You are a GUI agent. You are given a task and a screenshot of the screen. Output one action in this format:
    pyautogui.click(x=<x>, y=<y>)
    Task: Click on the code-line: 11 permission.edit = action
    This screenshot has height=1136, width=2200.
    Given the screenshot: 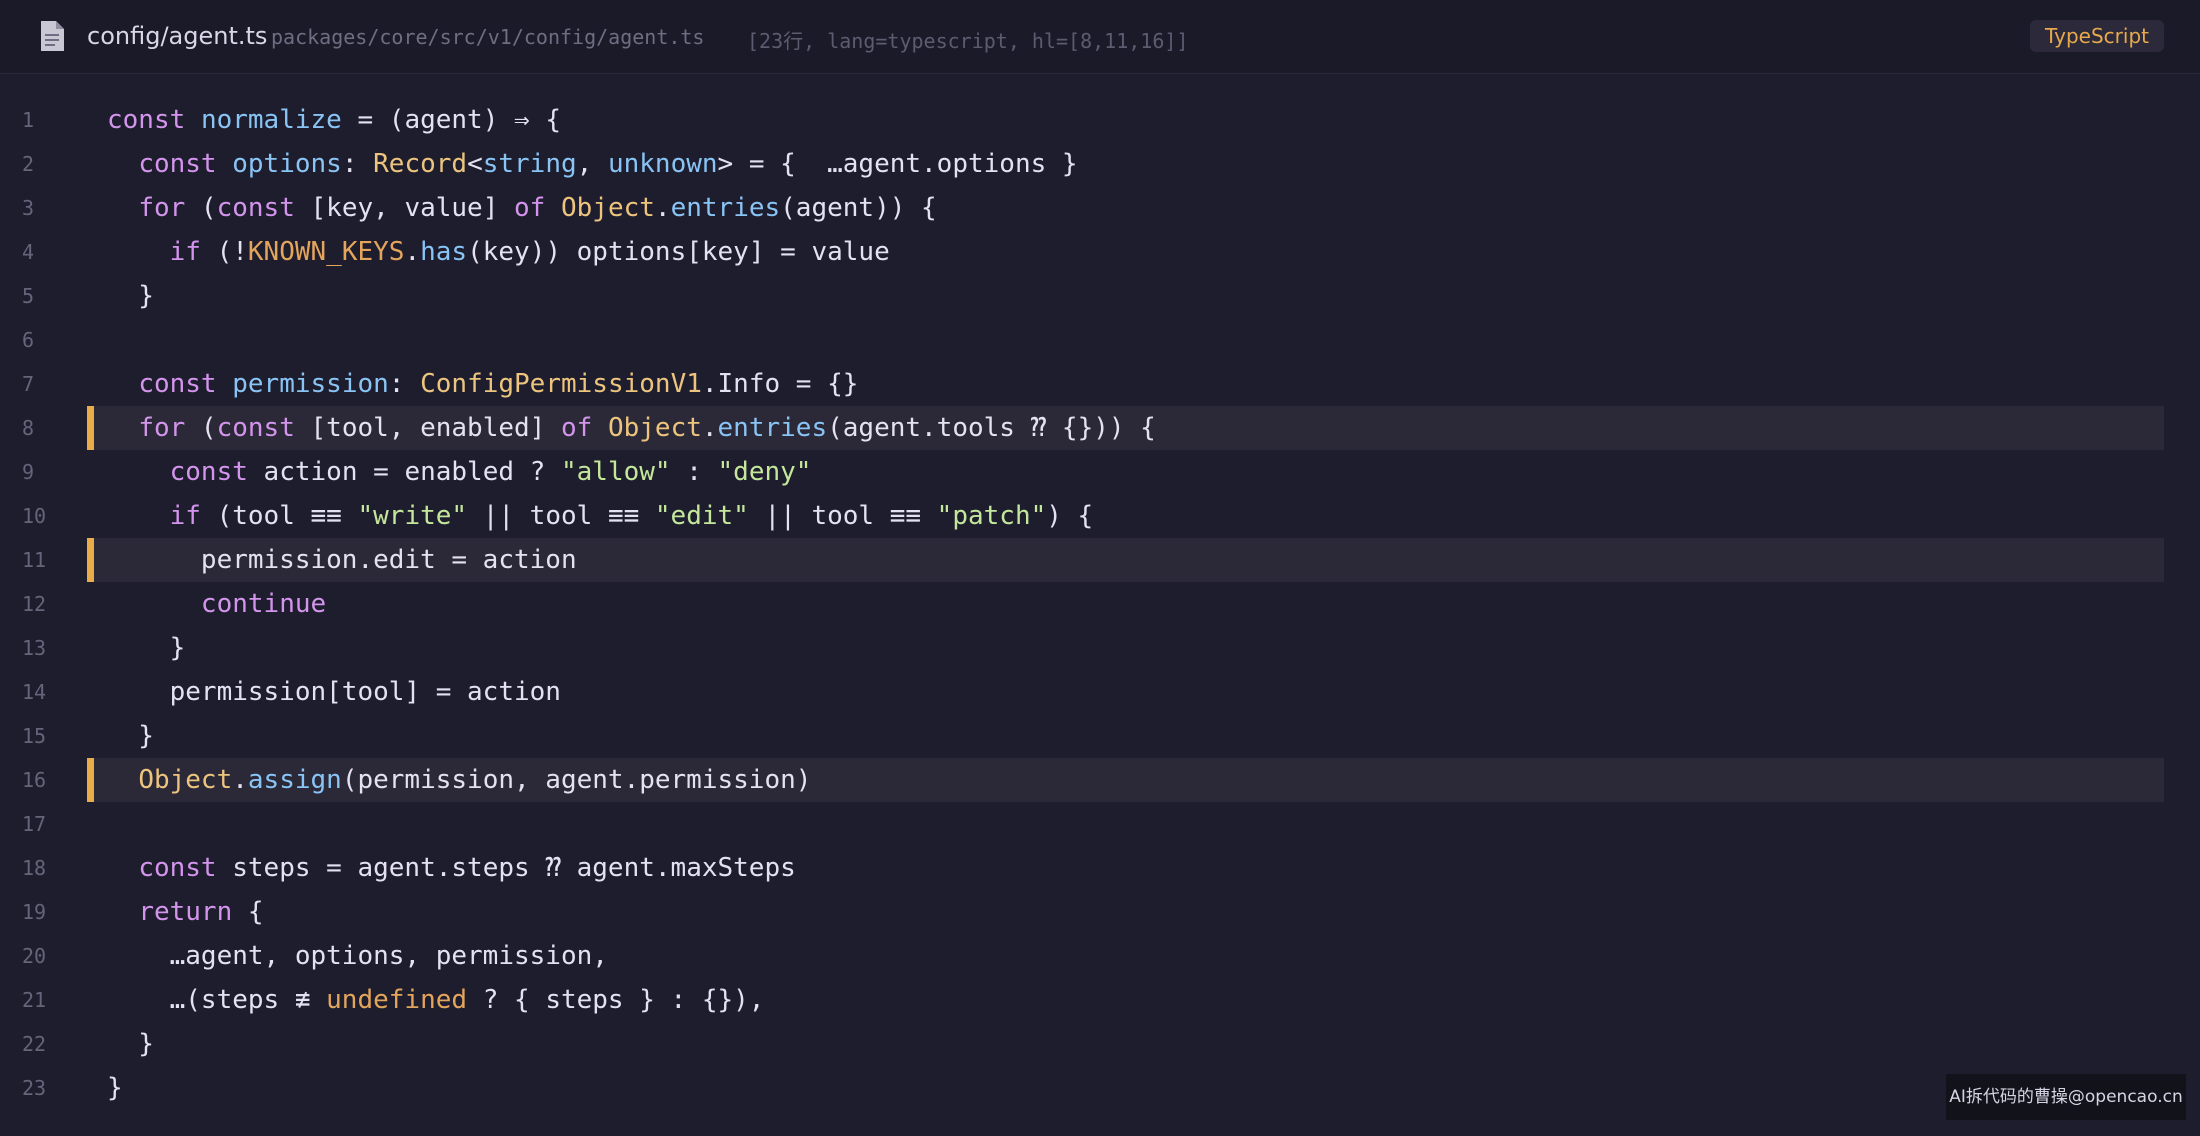 What is the action you would take?
    pyautogui.click(x=1100, y=560)
    